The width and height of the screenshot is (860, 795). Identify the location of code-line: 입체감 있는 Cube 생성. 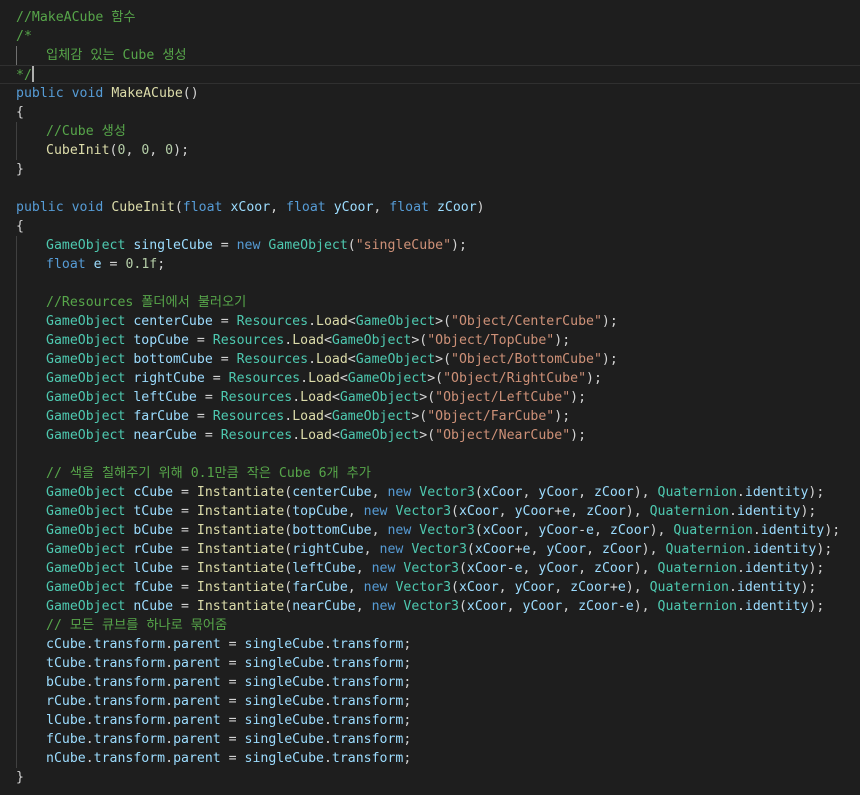
(430, 55).